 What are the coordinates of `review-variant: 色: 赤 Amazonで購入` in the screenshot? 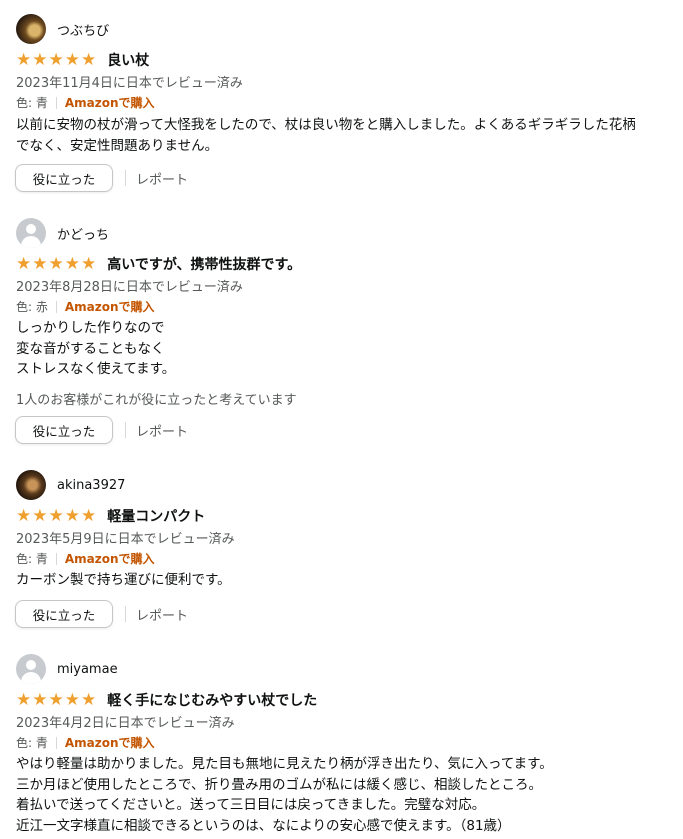 It's located at (85, 306).